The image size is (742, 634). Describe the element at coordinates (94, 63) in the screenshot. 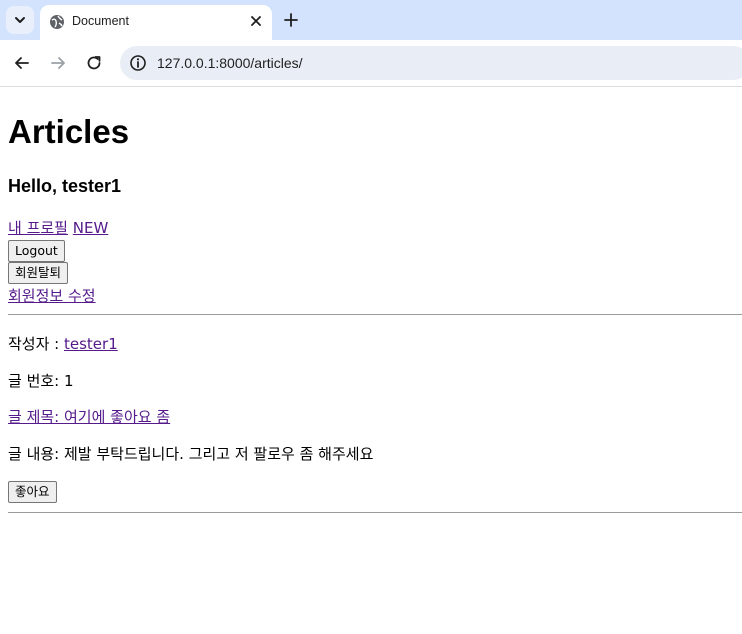

I see `reload-icon` at that location.